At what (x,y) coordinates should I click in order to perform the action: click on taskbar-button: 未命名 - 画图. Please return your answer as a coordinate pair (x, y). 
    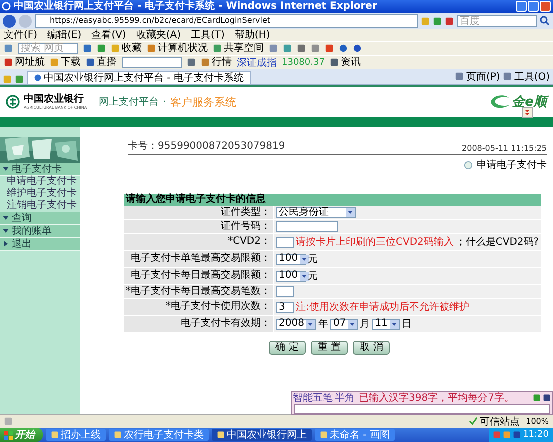
    Looking at the image, I should click on (355, 435).